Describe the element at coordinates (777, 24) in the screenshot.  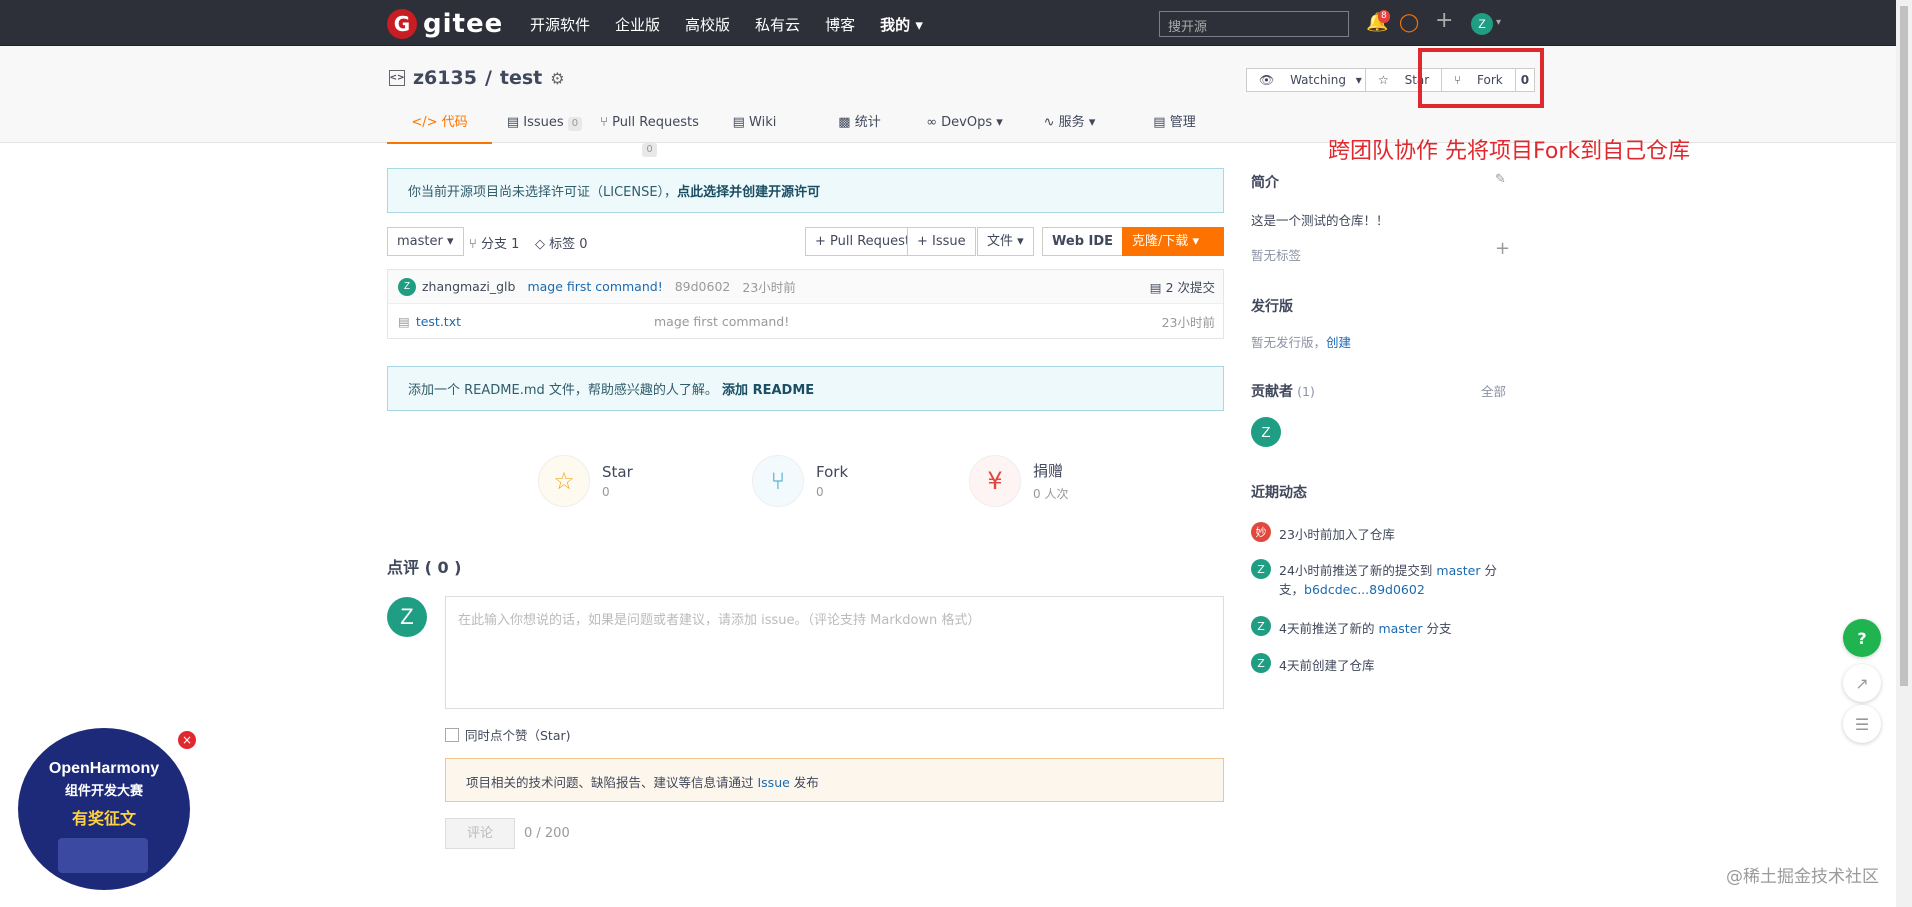
I see `nav-private-cloud: 私有云` at that location.